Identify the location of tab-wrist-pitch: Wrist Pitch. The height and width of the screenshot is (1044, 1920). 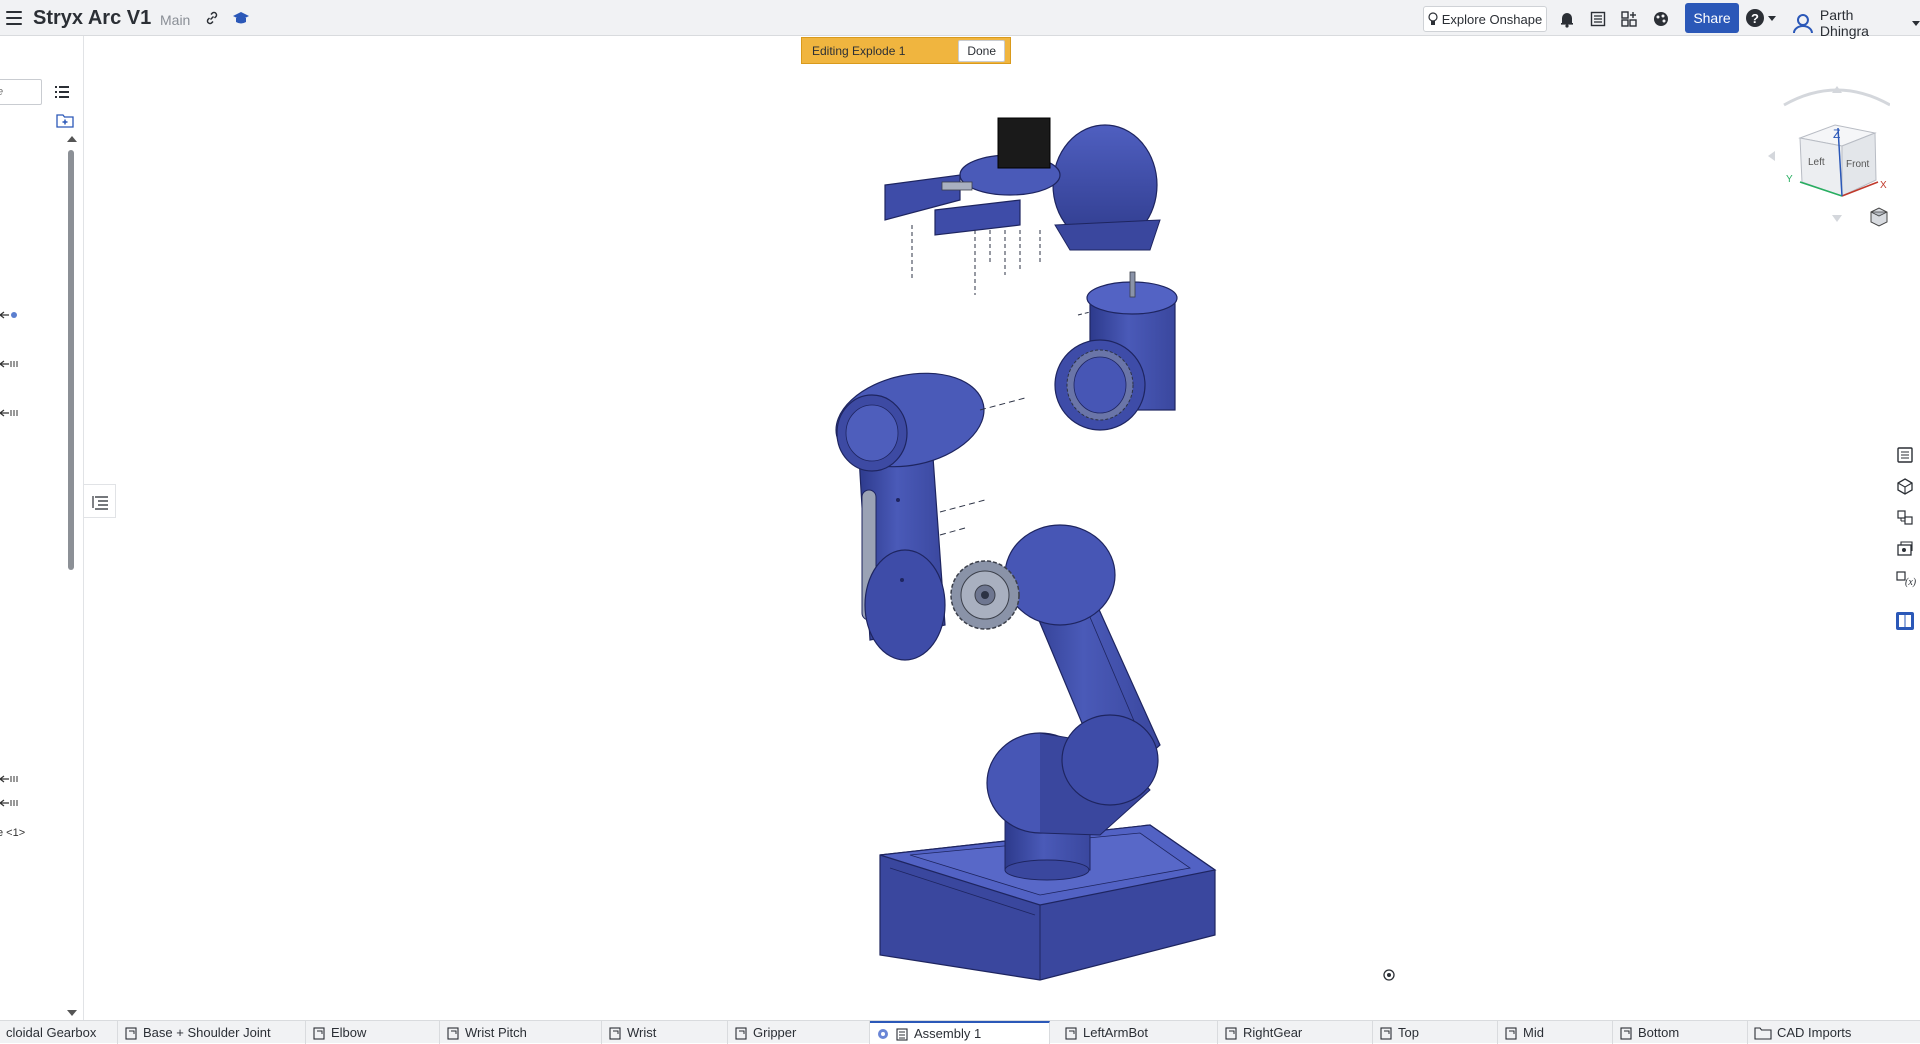
(521, 1032).